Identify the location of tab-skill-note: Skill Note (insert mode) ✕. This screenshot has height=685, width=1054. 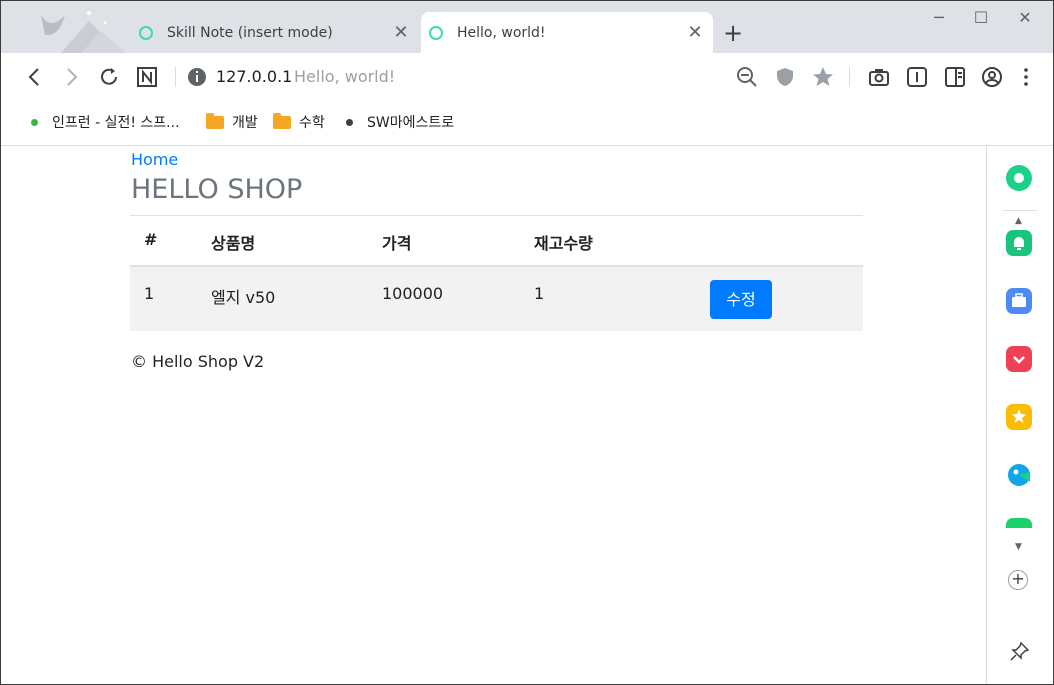
(275, 32).